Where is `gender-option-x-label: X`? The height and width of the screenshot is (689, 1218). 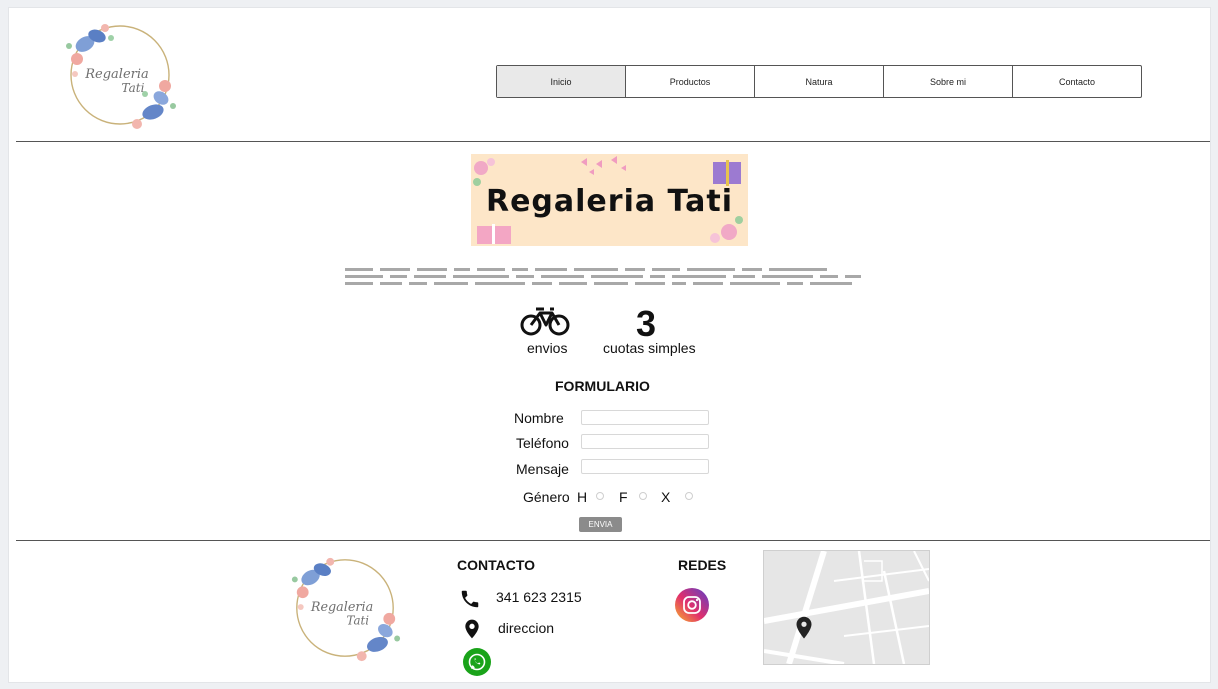
gender-option-x-label: X is located at coordinates (666, 497).